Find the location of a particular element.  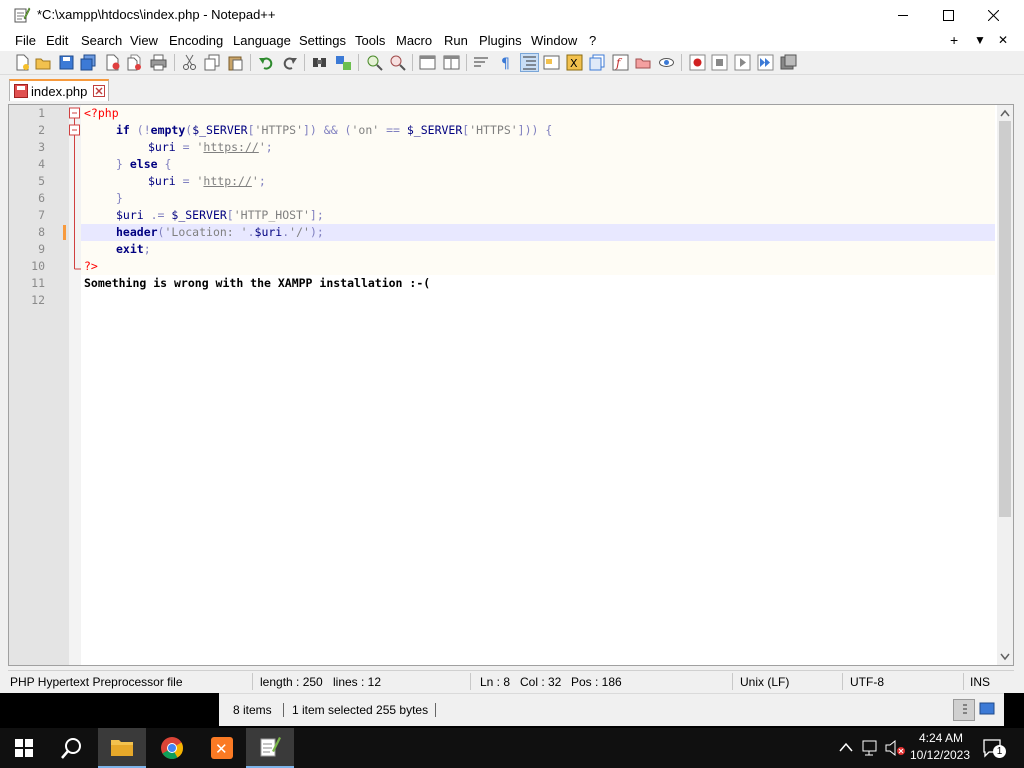

sync-vertical-icon is located at coordinates (427, 62).